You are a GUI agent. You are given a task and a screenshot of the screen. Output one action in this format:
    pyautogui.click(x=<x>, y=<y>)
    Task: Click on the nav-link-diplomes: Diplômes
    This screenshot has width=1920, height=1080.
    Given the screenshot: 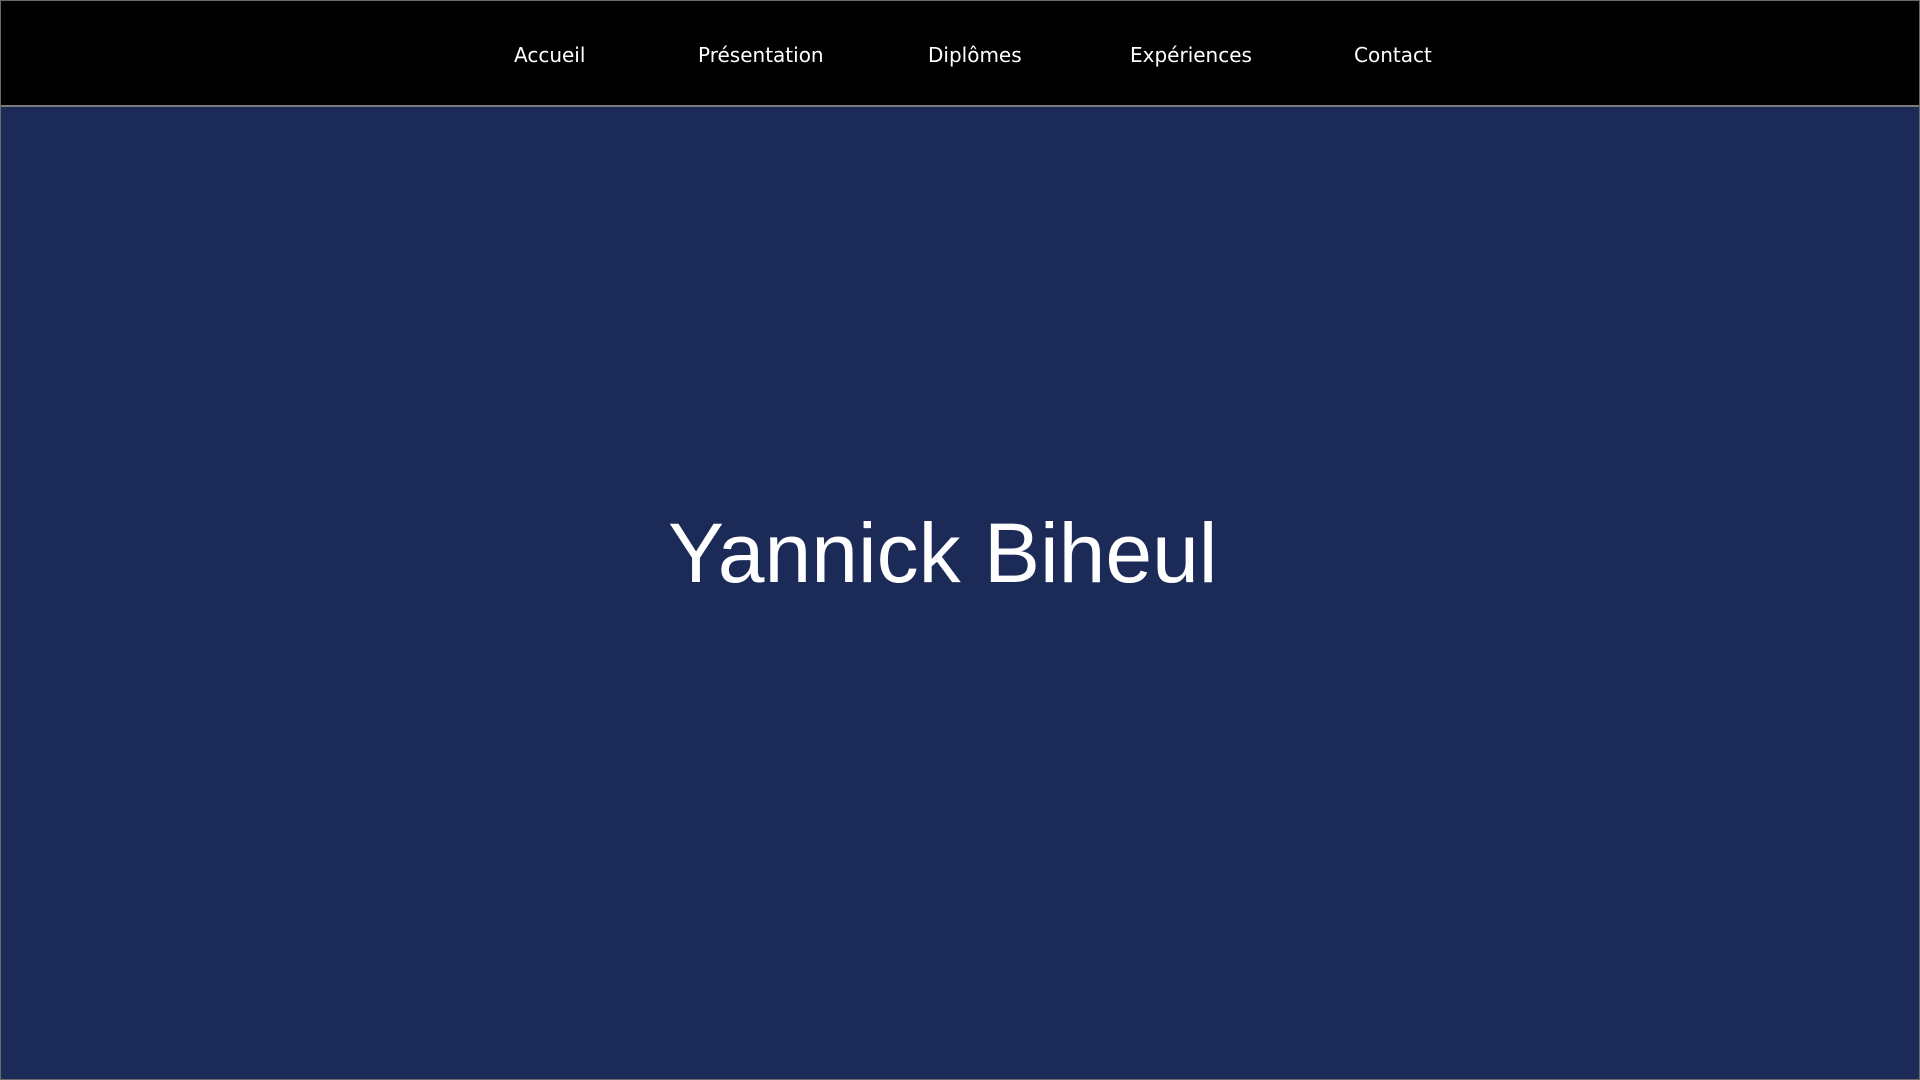 What is the action you would take?
    pyautogui.click(x=975, y=55)
    